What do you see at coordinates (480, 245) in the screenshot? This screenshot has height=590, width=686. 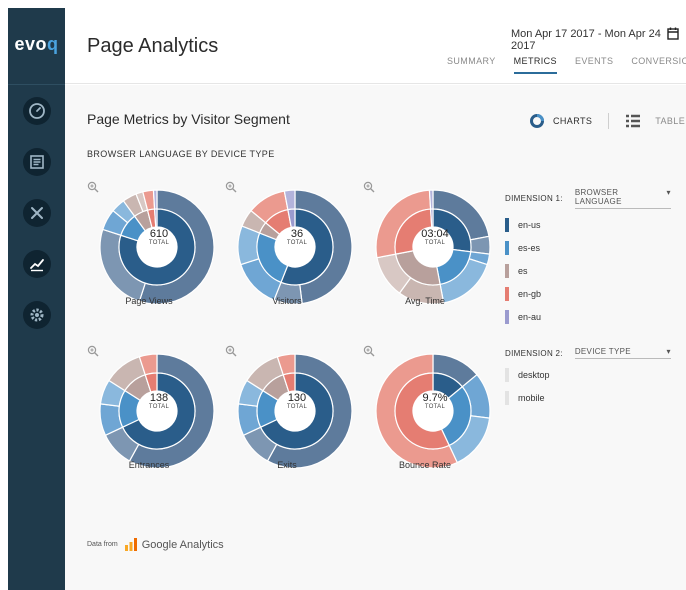 I see `outer-slice-en-us-mobile` at bounding box center [480, 245].